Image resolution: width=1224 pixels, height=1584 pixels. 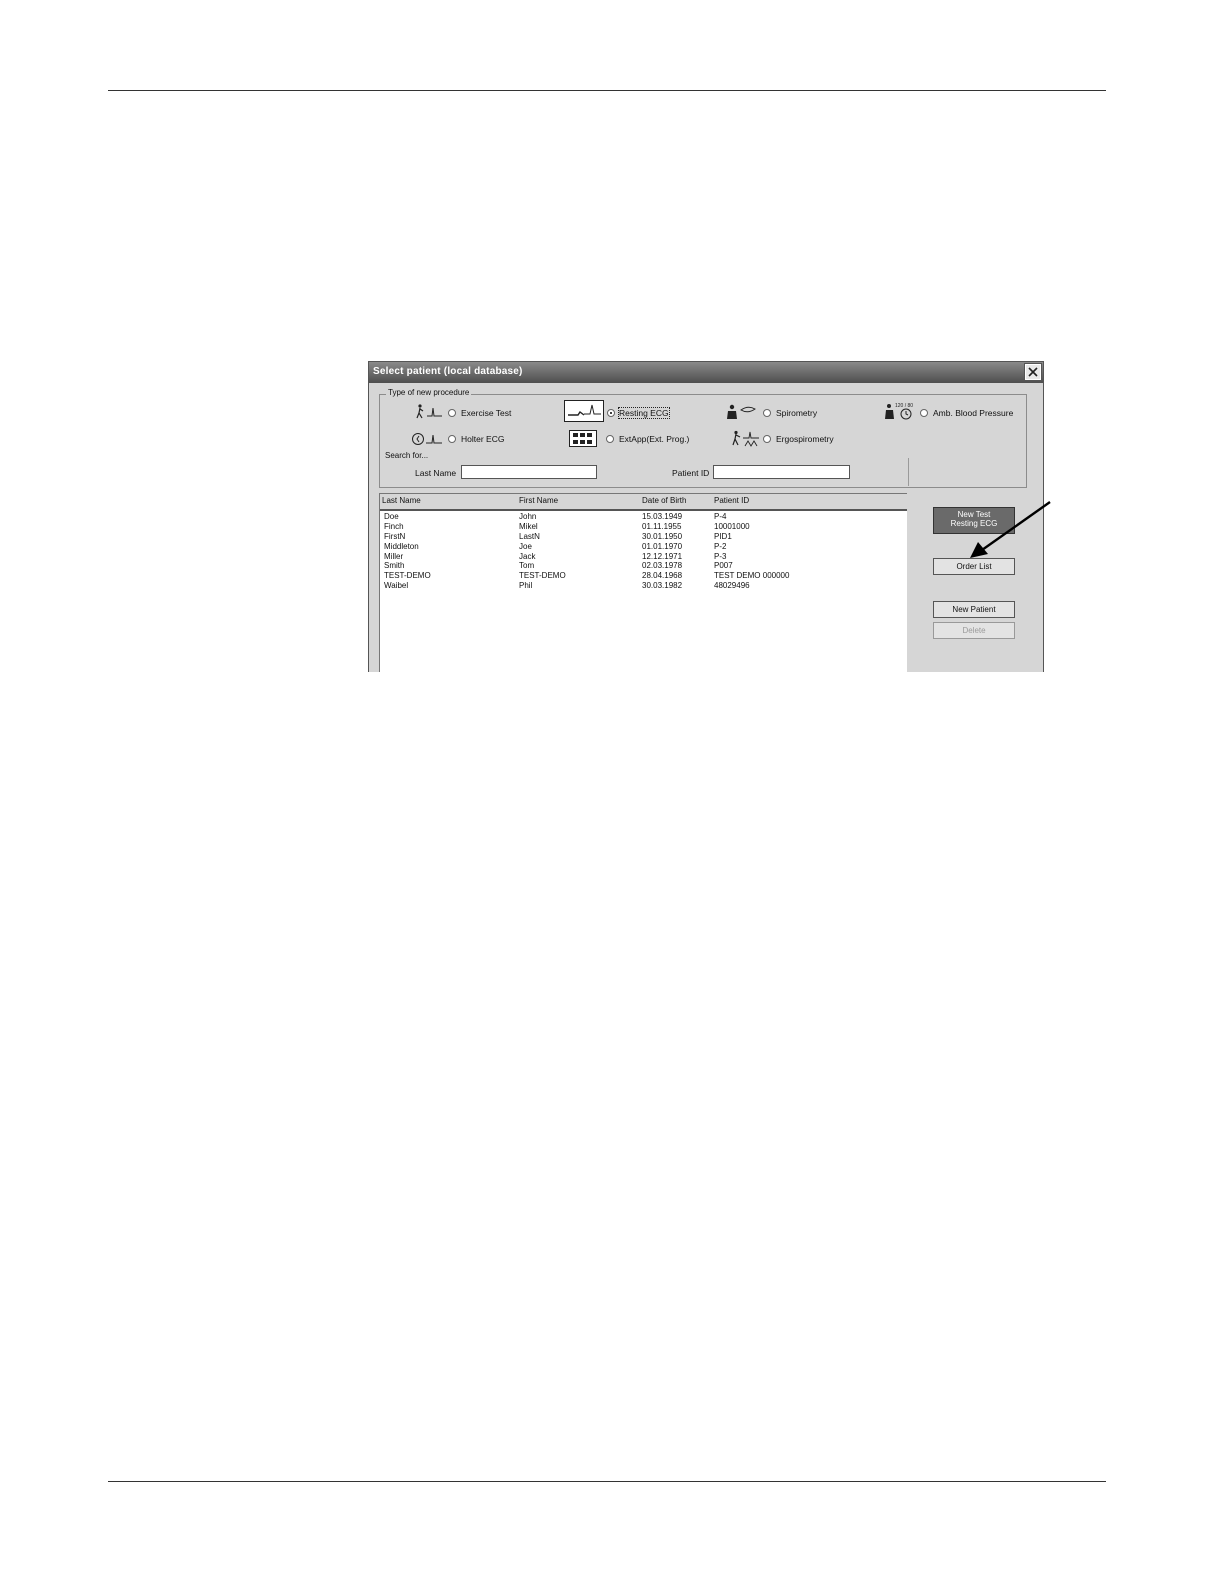 I want to click on procedure-resting-ecg: Resting ECG, so click(x=619, y=411).